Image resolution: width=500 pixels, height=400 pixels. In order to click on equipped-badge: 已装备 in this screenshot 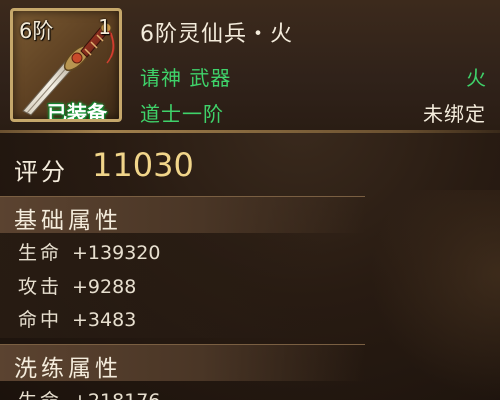, I will do `click(77, 111)`.